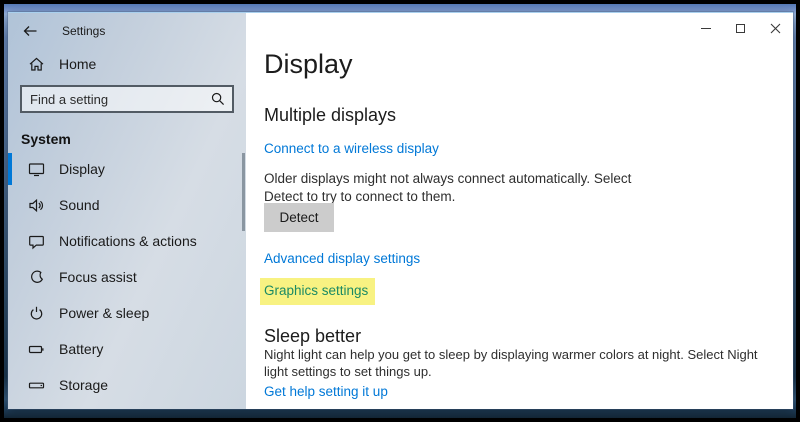  What do you see at coordinates (36, 385) in the screenshot?
I see `storage-icon` at bounding box center [36, 385].